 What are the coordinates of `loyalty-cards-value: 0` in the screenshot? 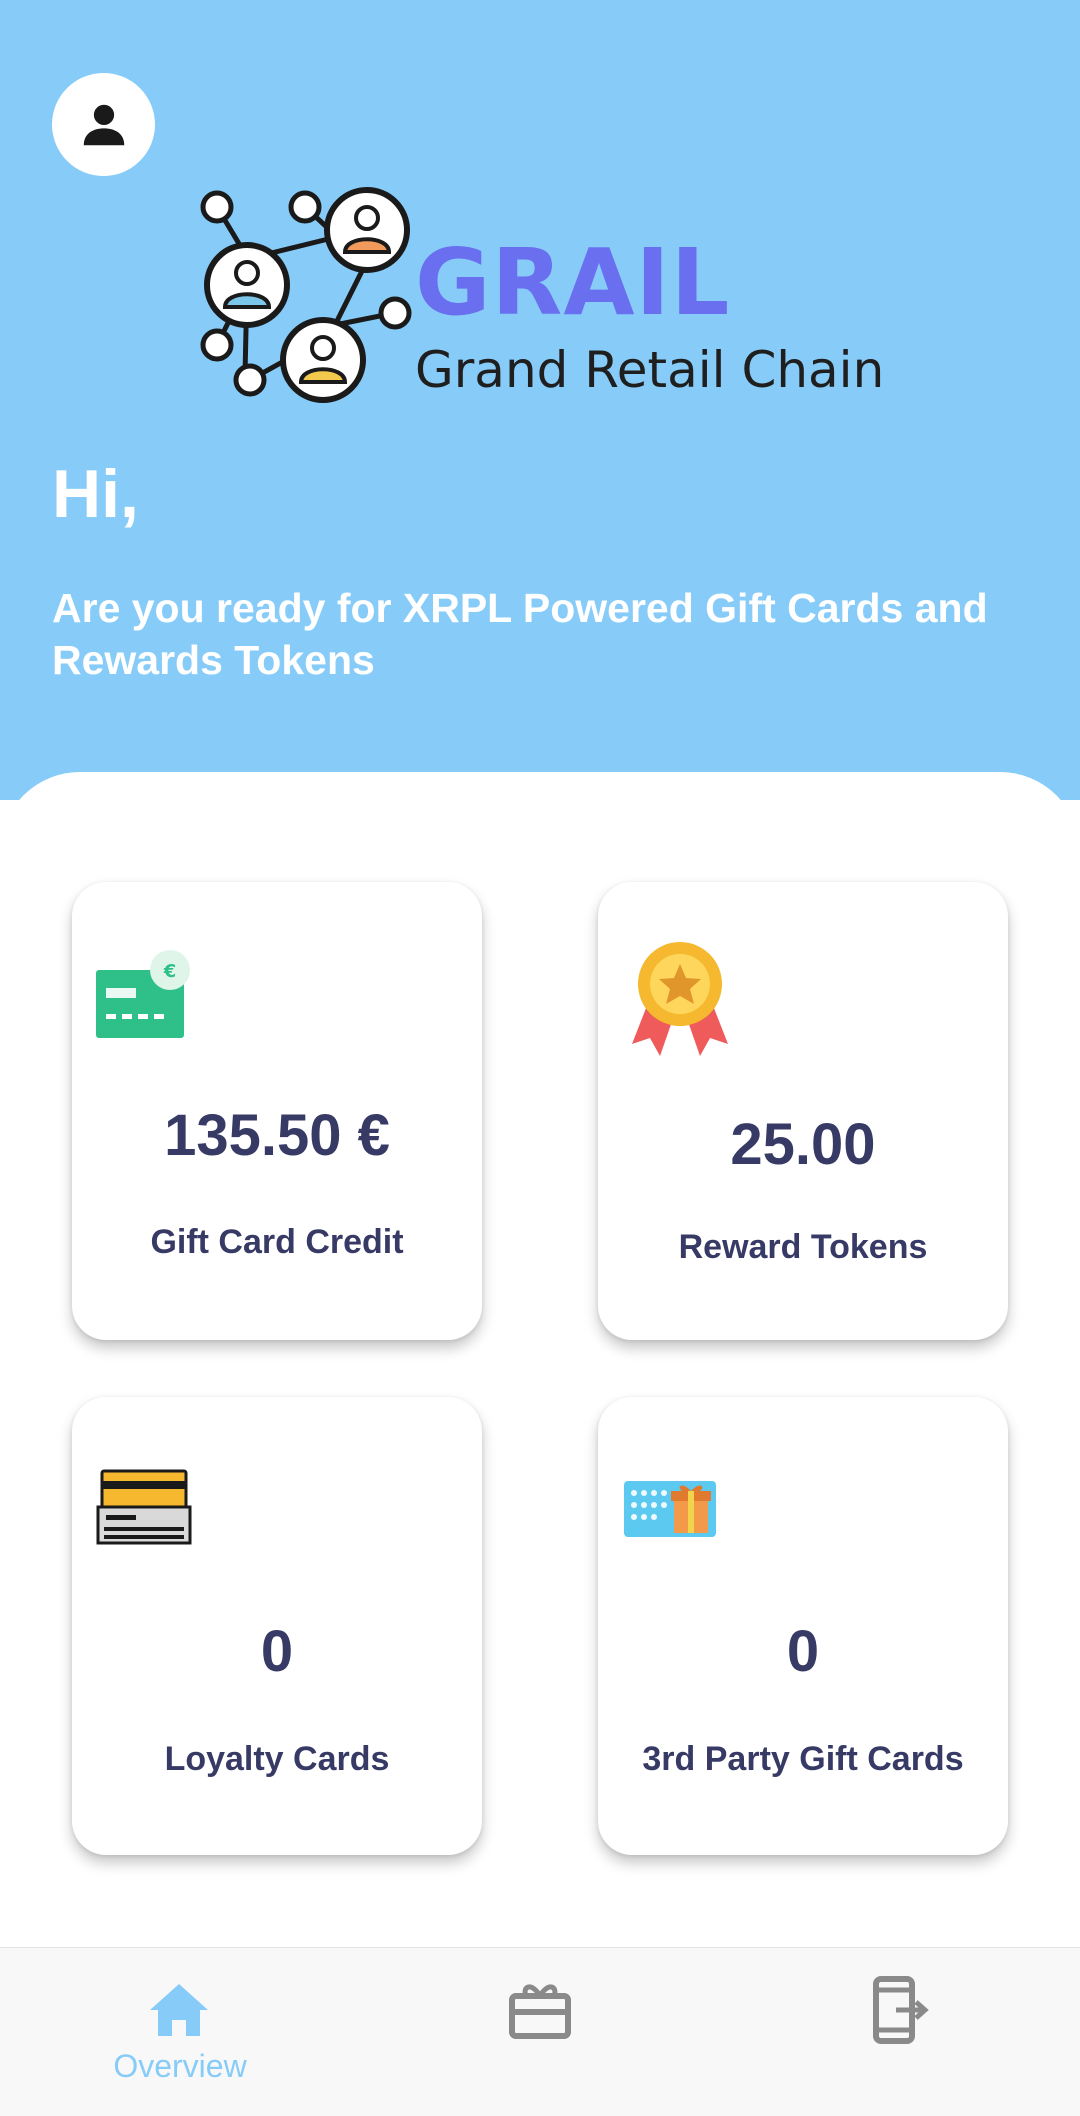 It's located at (277, 1651).